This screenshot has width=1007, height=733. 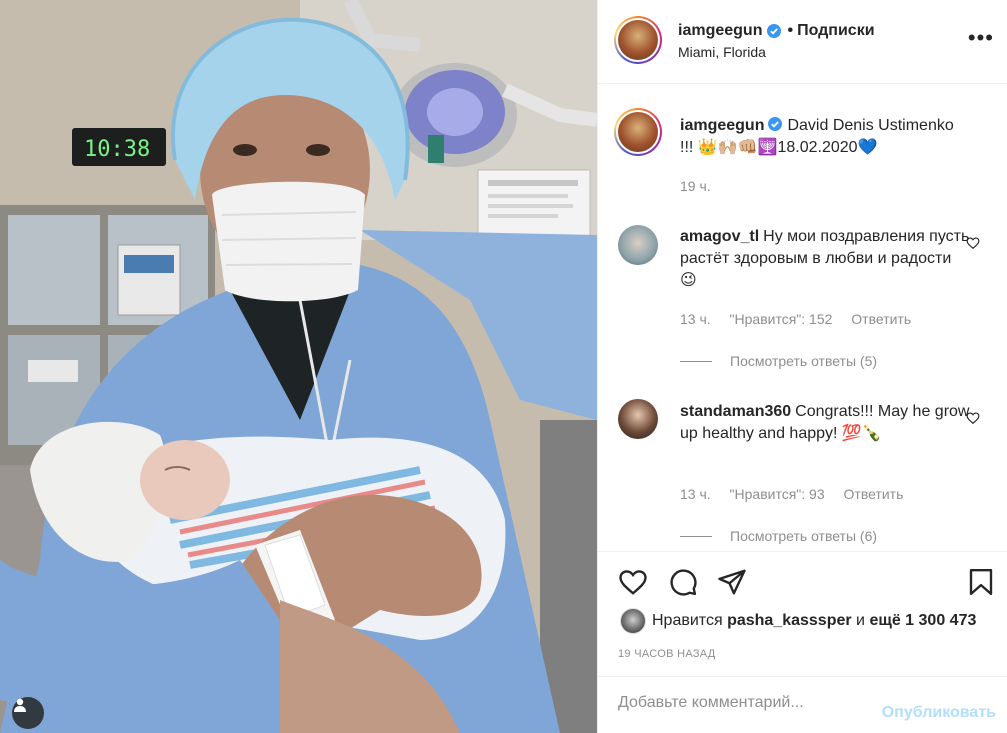 I want to click on author-avatar, so click(x=638, y=40).